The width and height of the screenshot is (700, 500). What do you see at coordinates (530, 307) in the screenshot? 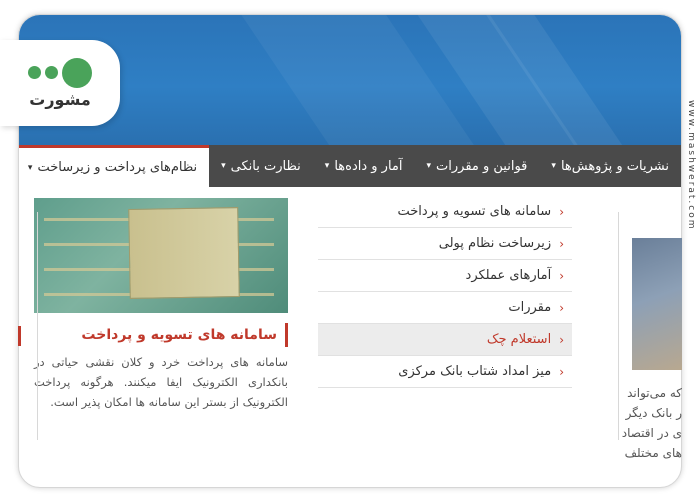
I see `submenu-label: مقررات` at bounding box center [530, 307].